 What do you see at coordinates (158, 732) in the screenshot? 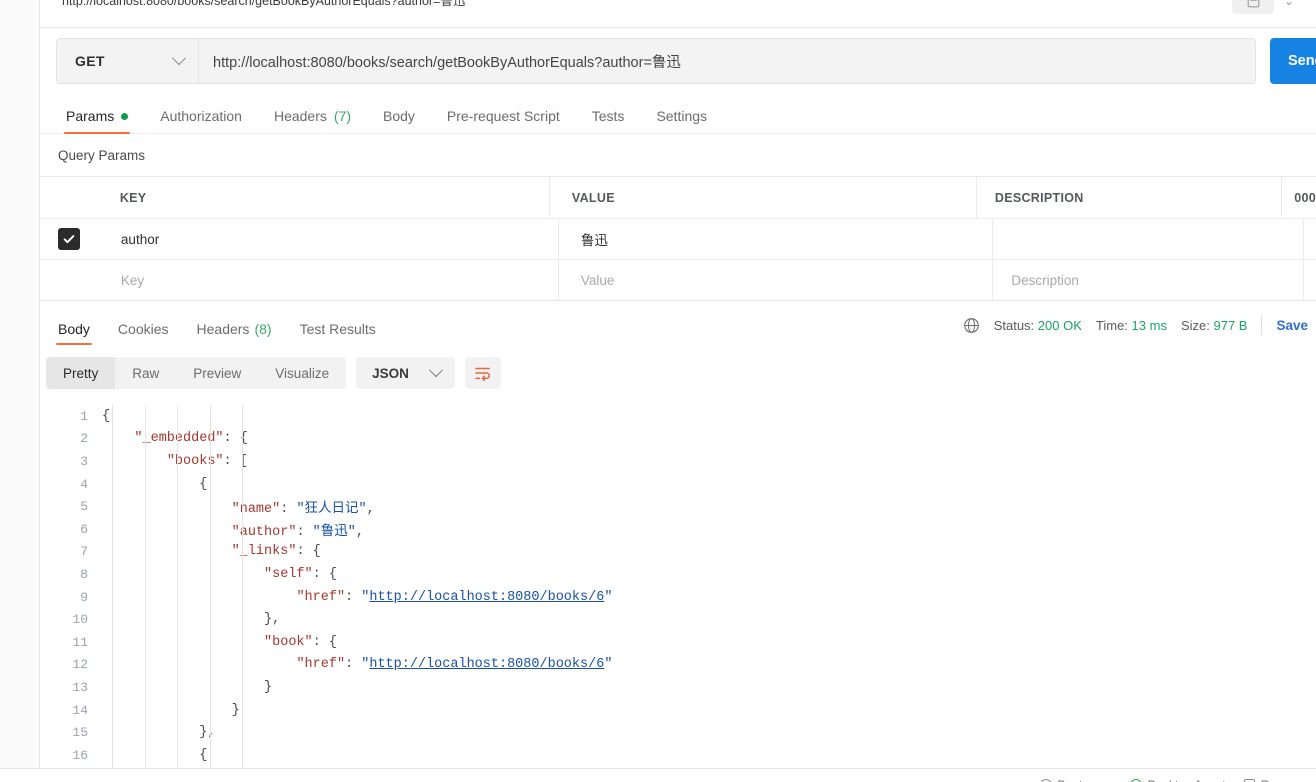
I see `code-line-text: },` at bounding box center [158, 732].